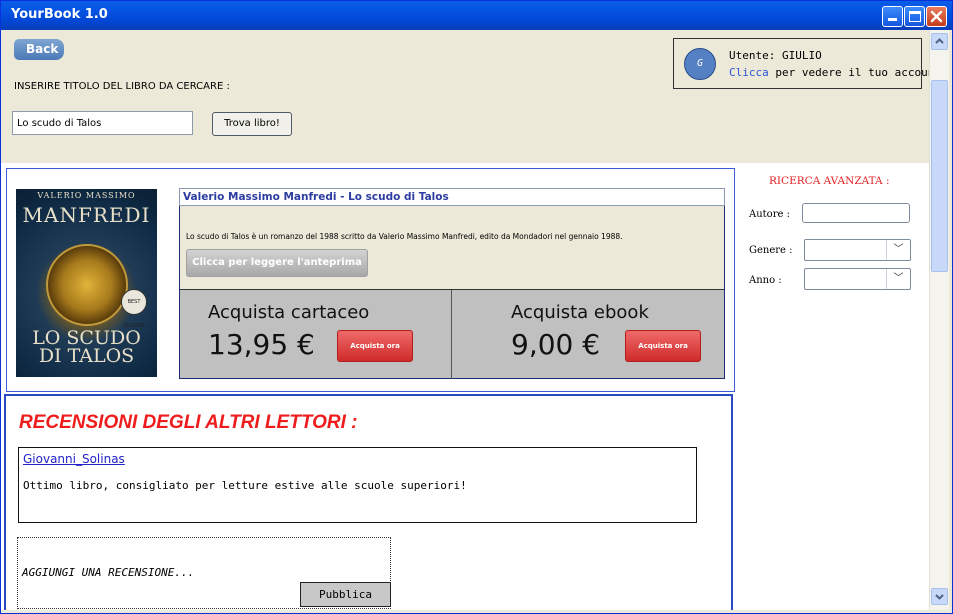  I want to click on advanced-search-title: RICERCA AVANZATA :, so click(829, 181).